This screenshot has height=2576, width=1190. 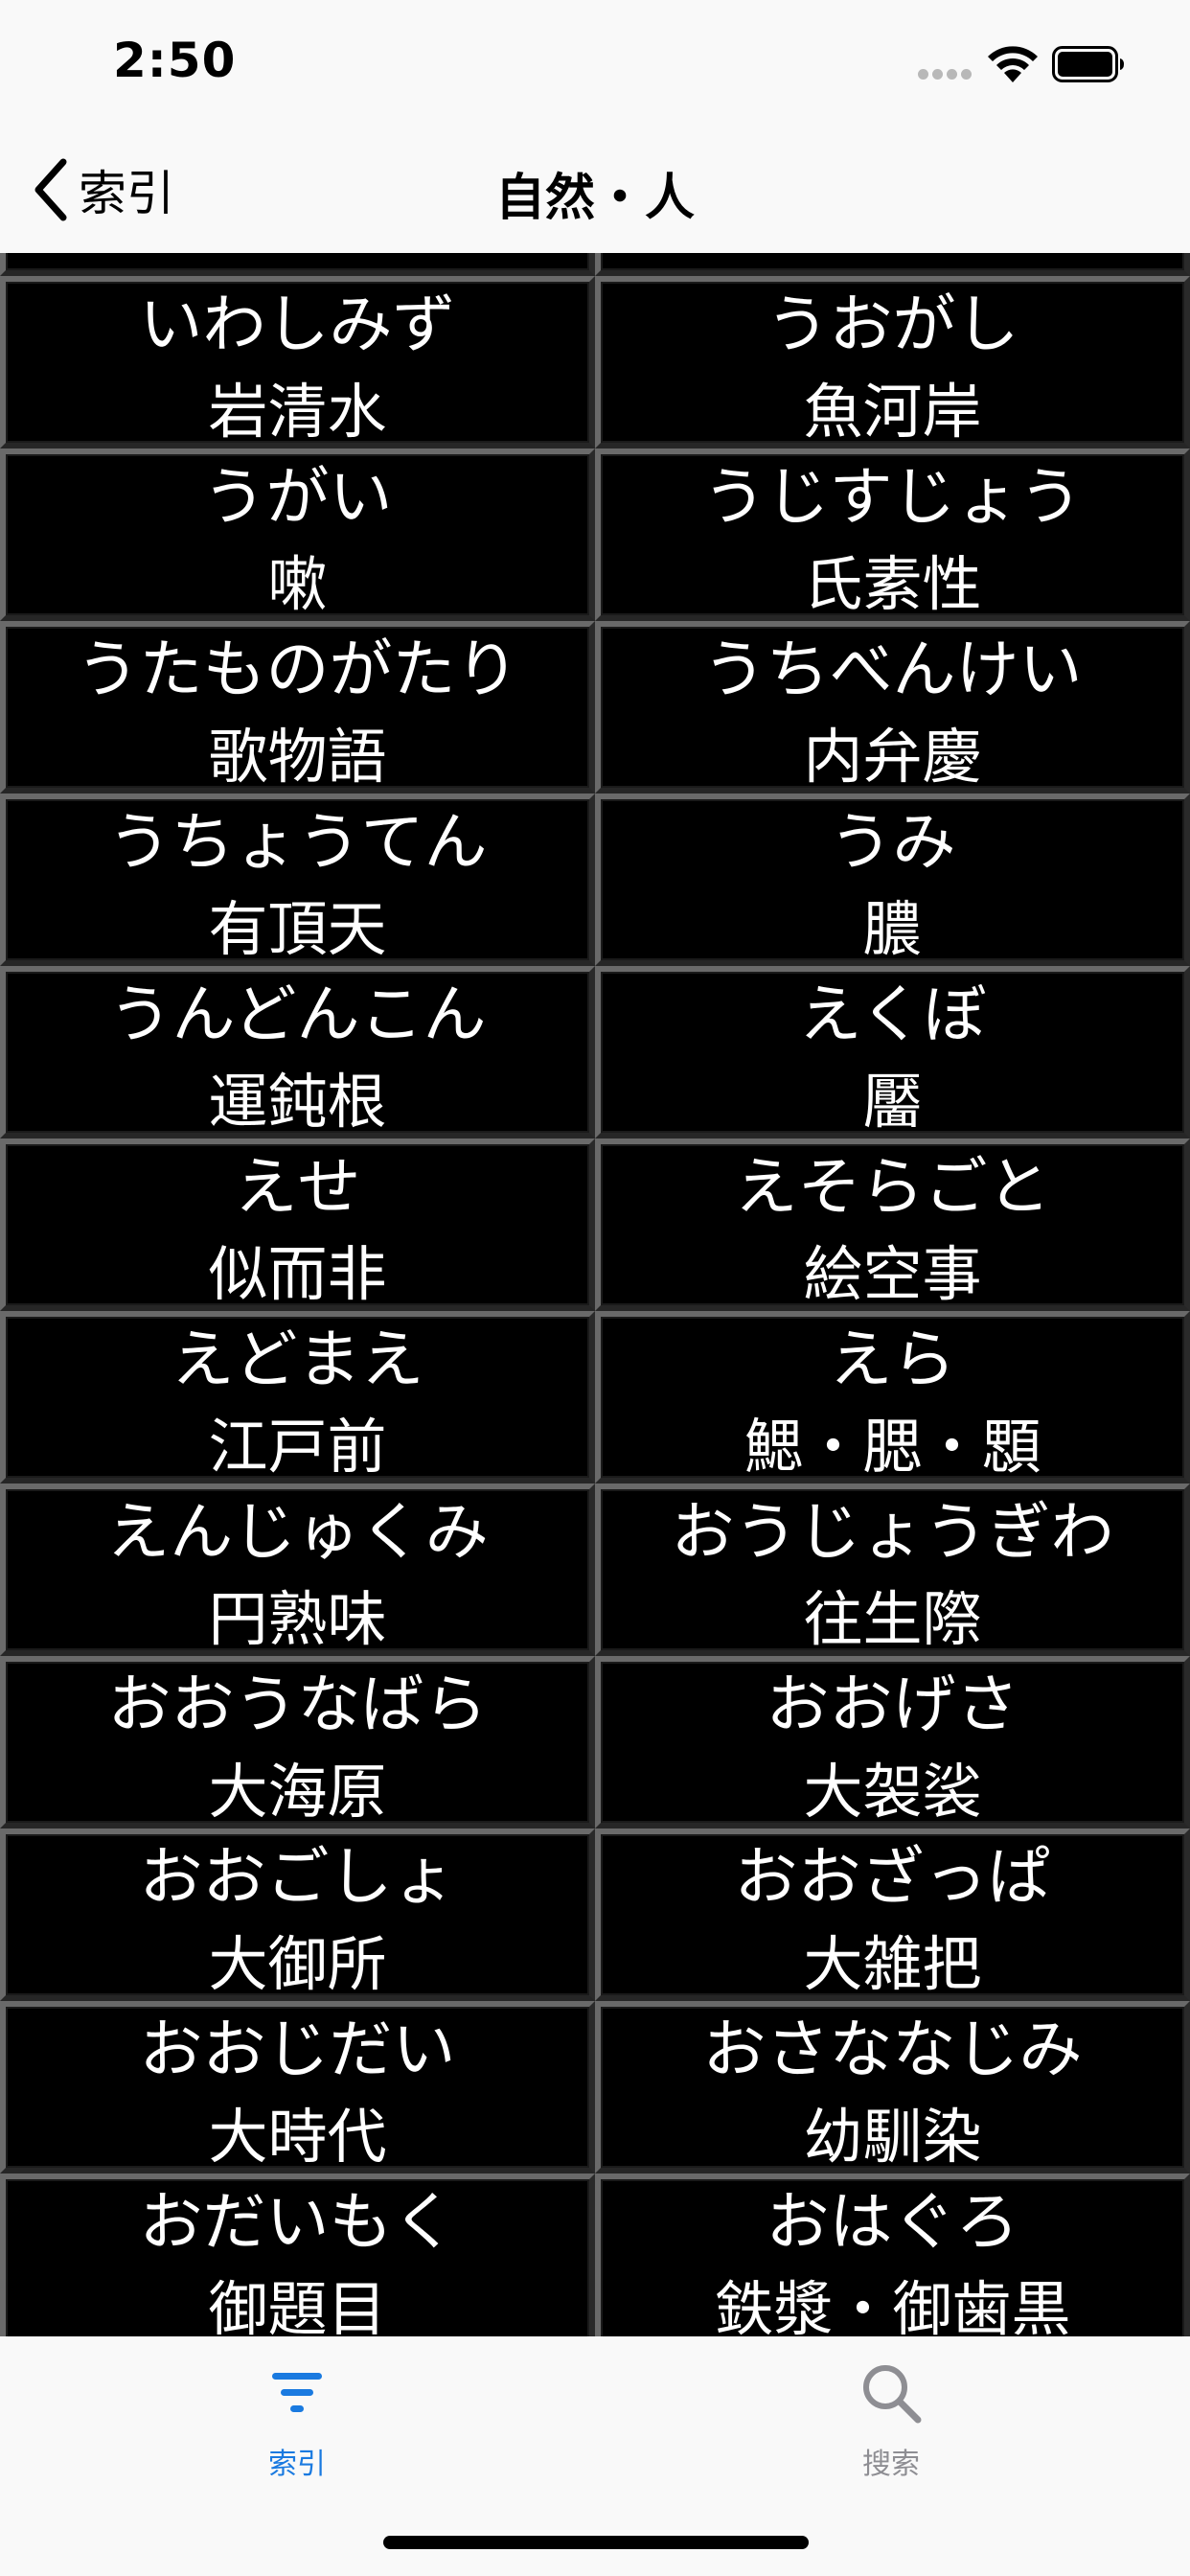 I want to click on word-kanji: 大時代, so click(x=297, y=2137).